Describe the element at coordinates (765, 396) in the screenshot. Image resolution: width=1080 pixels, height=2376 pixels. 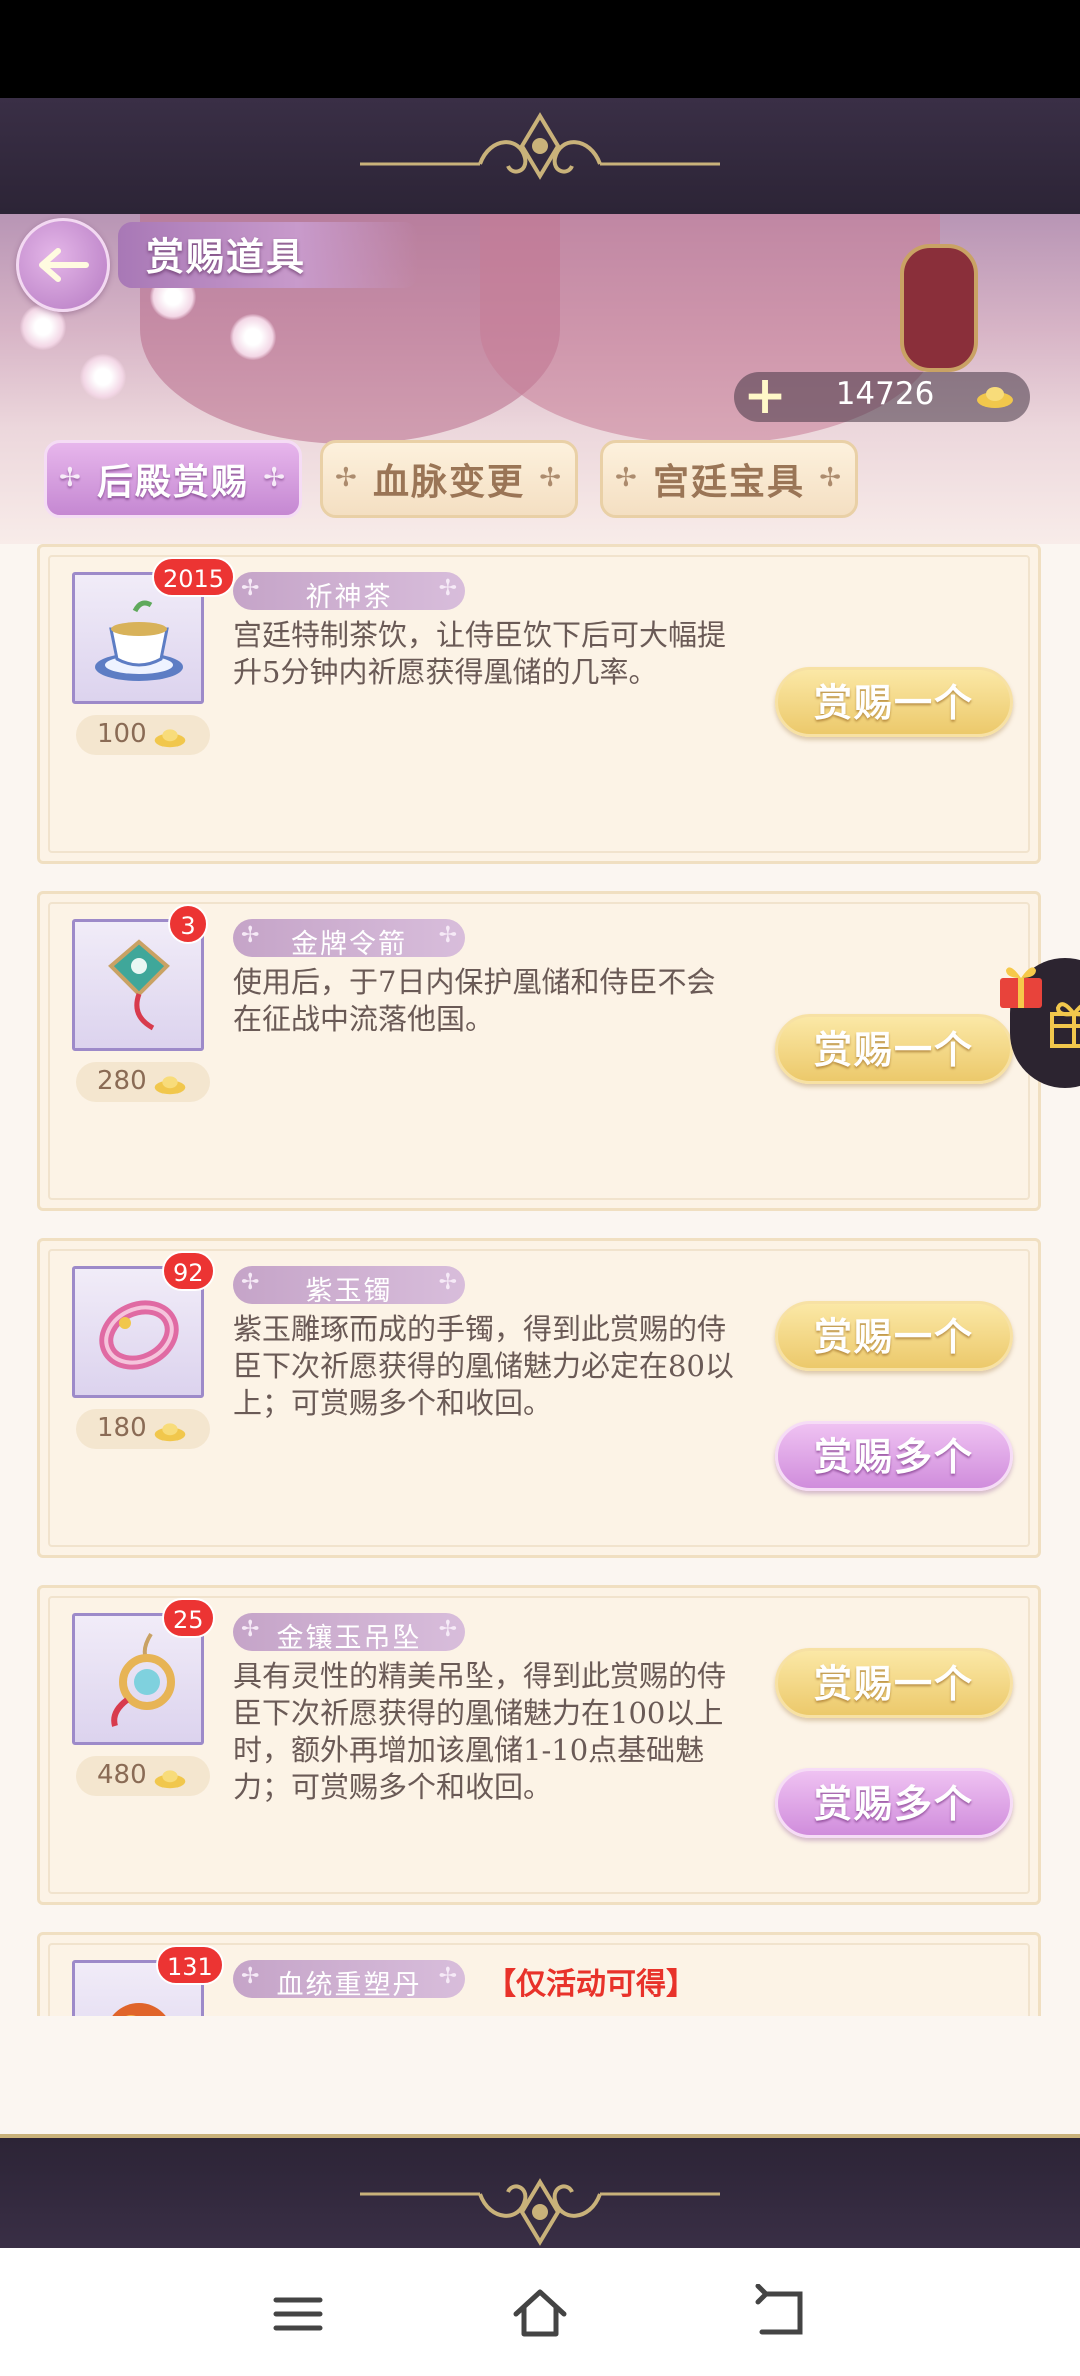
I see `add-currency-button: +` at that location.